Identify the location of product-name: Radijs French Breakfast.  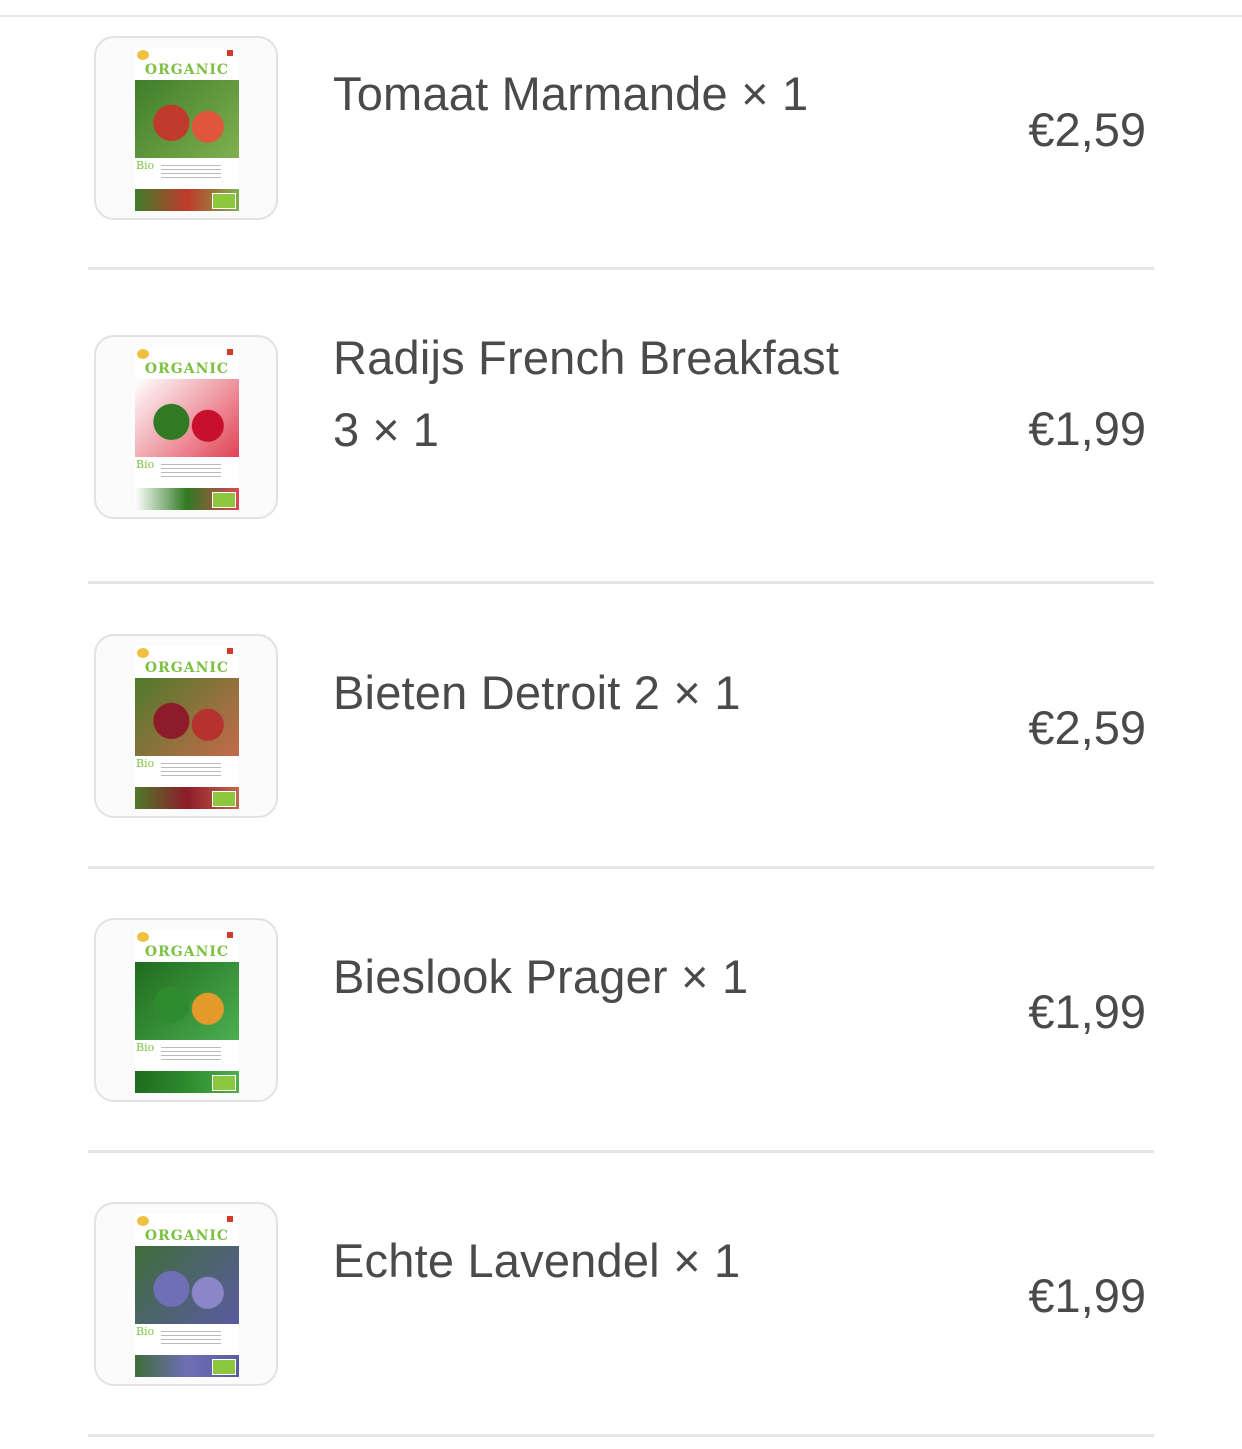
(586, 357).